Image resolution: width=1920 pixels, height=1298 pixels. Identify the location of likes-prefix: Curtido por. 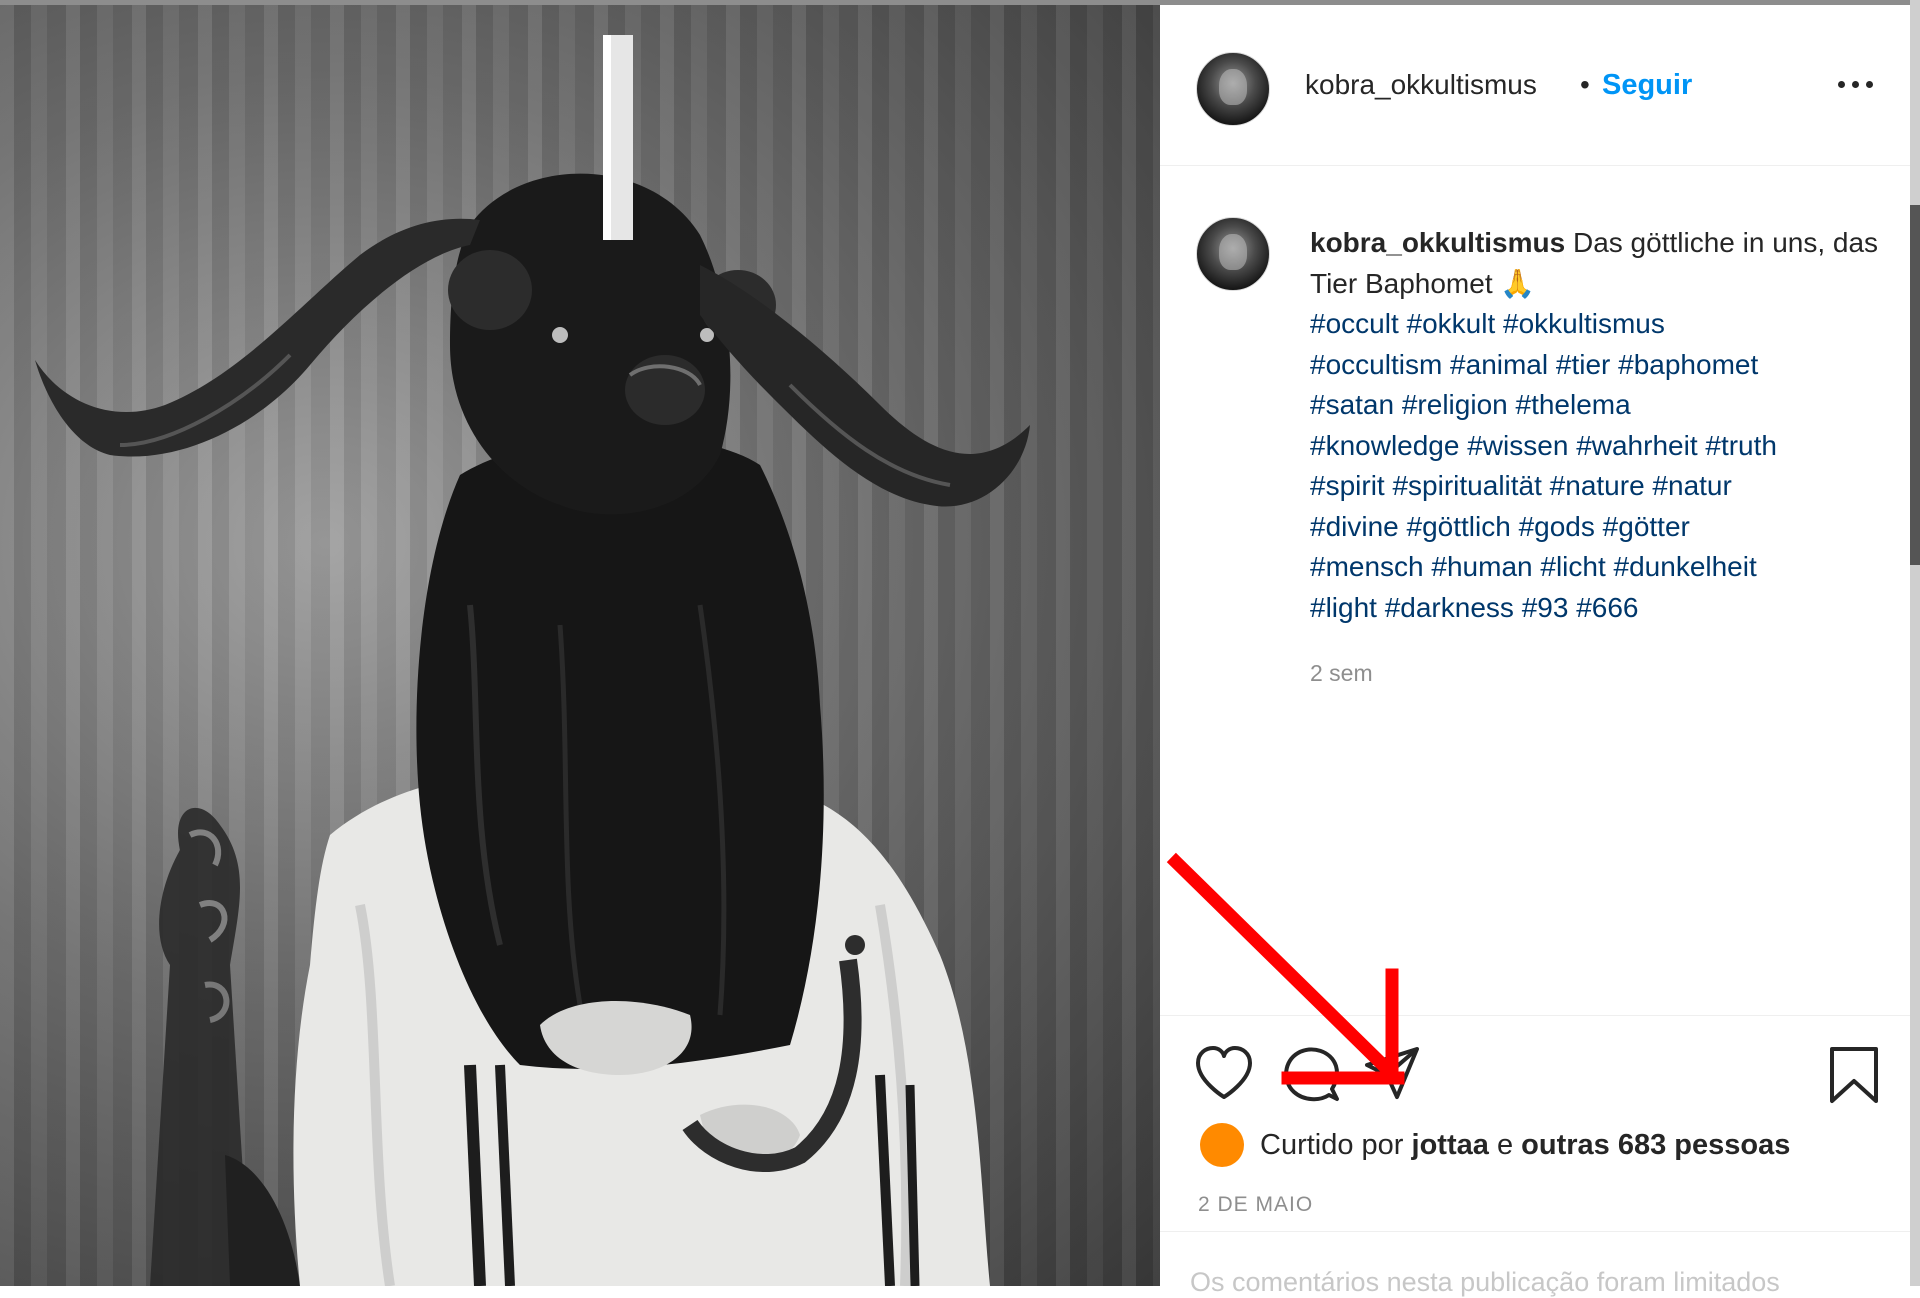
(1332, 1145).